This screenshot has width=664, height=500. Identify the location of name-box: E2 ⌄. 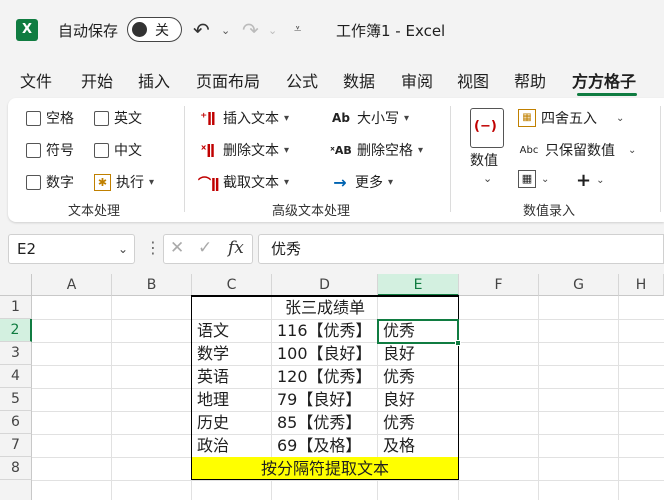
(71, 249).